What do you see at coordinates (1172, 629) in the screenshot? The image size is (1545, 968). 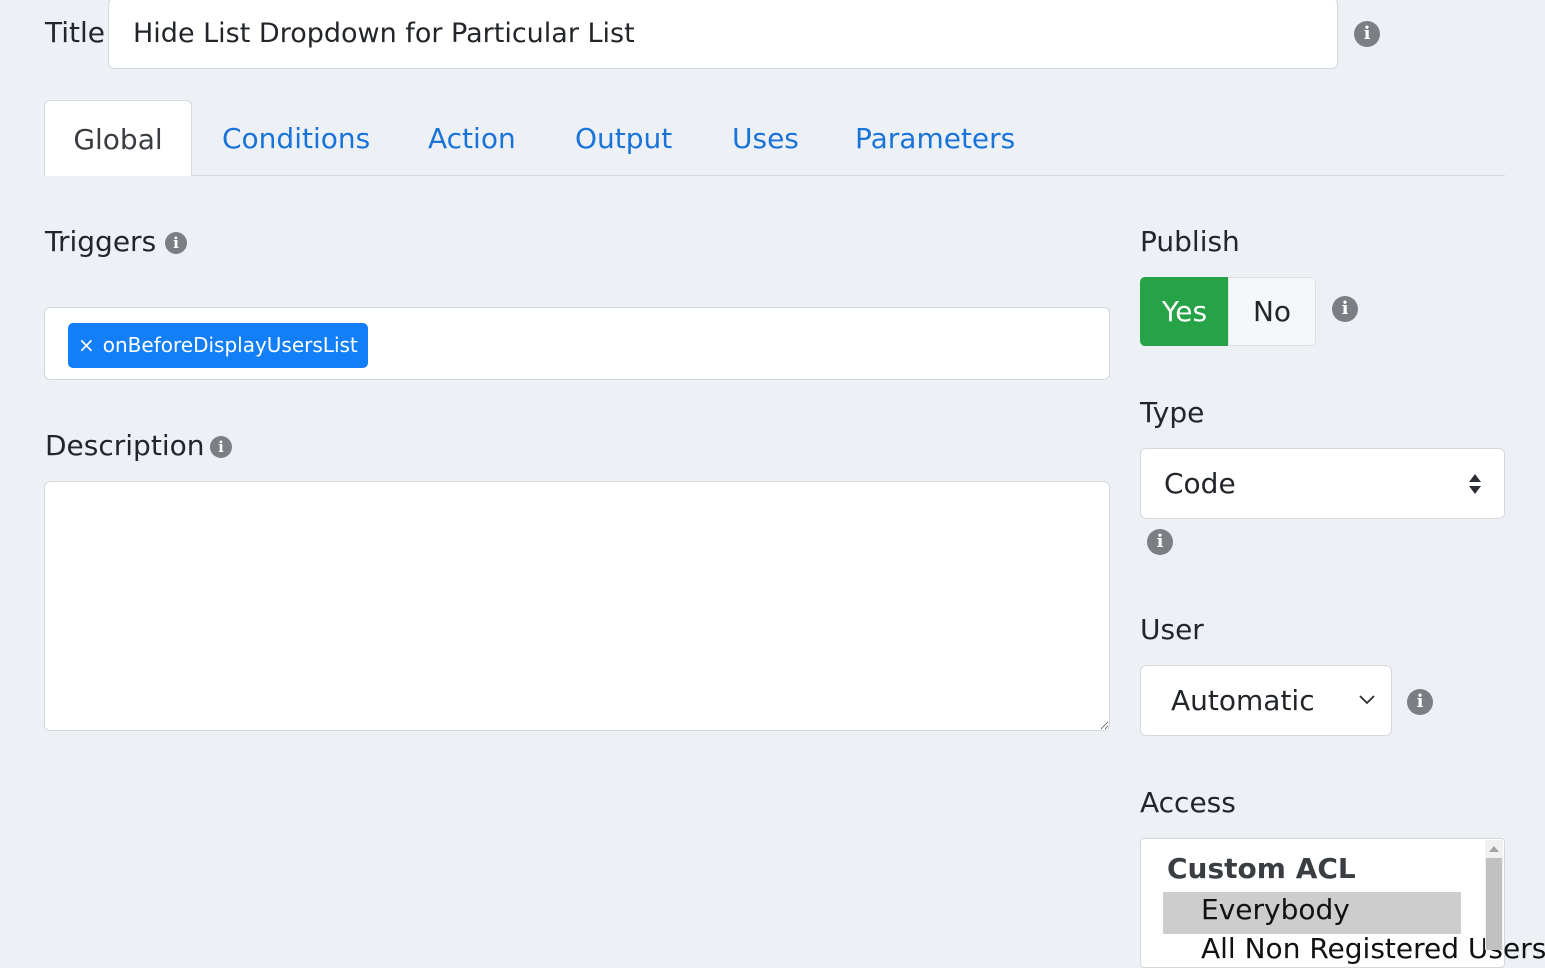 I see `user-label: User` at bounding box center [1172, 629].